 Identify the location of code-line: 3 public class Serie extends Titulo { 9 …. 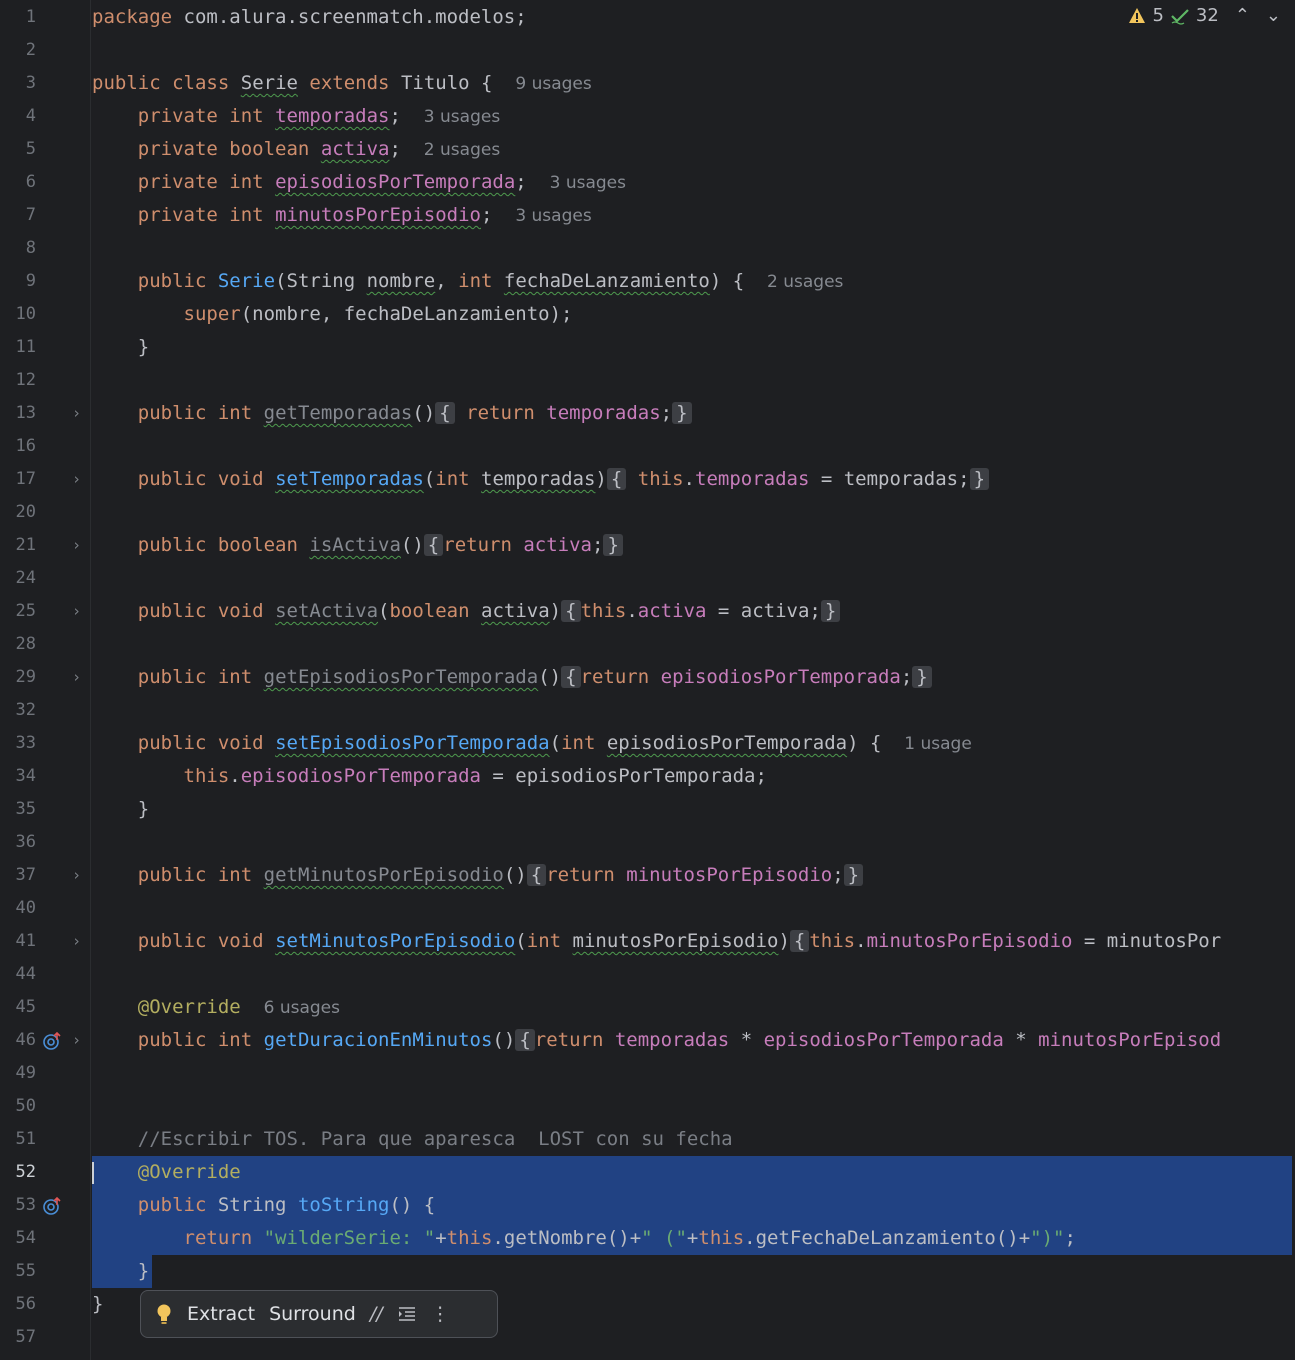
(647, 83).